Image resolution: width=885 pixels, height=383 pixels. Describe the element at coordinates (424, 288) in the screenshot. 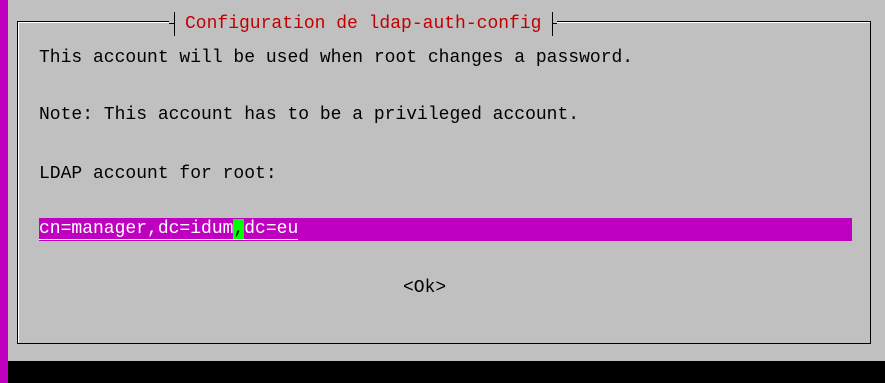

I see `ok-button: <Ok>` at that location.